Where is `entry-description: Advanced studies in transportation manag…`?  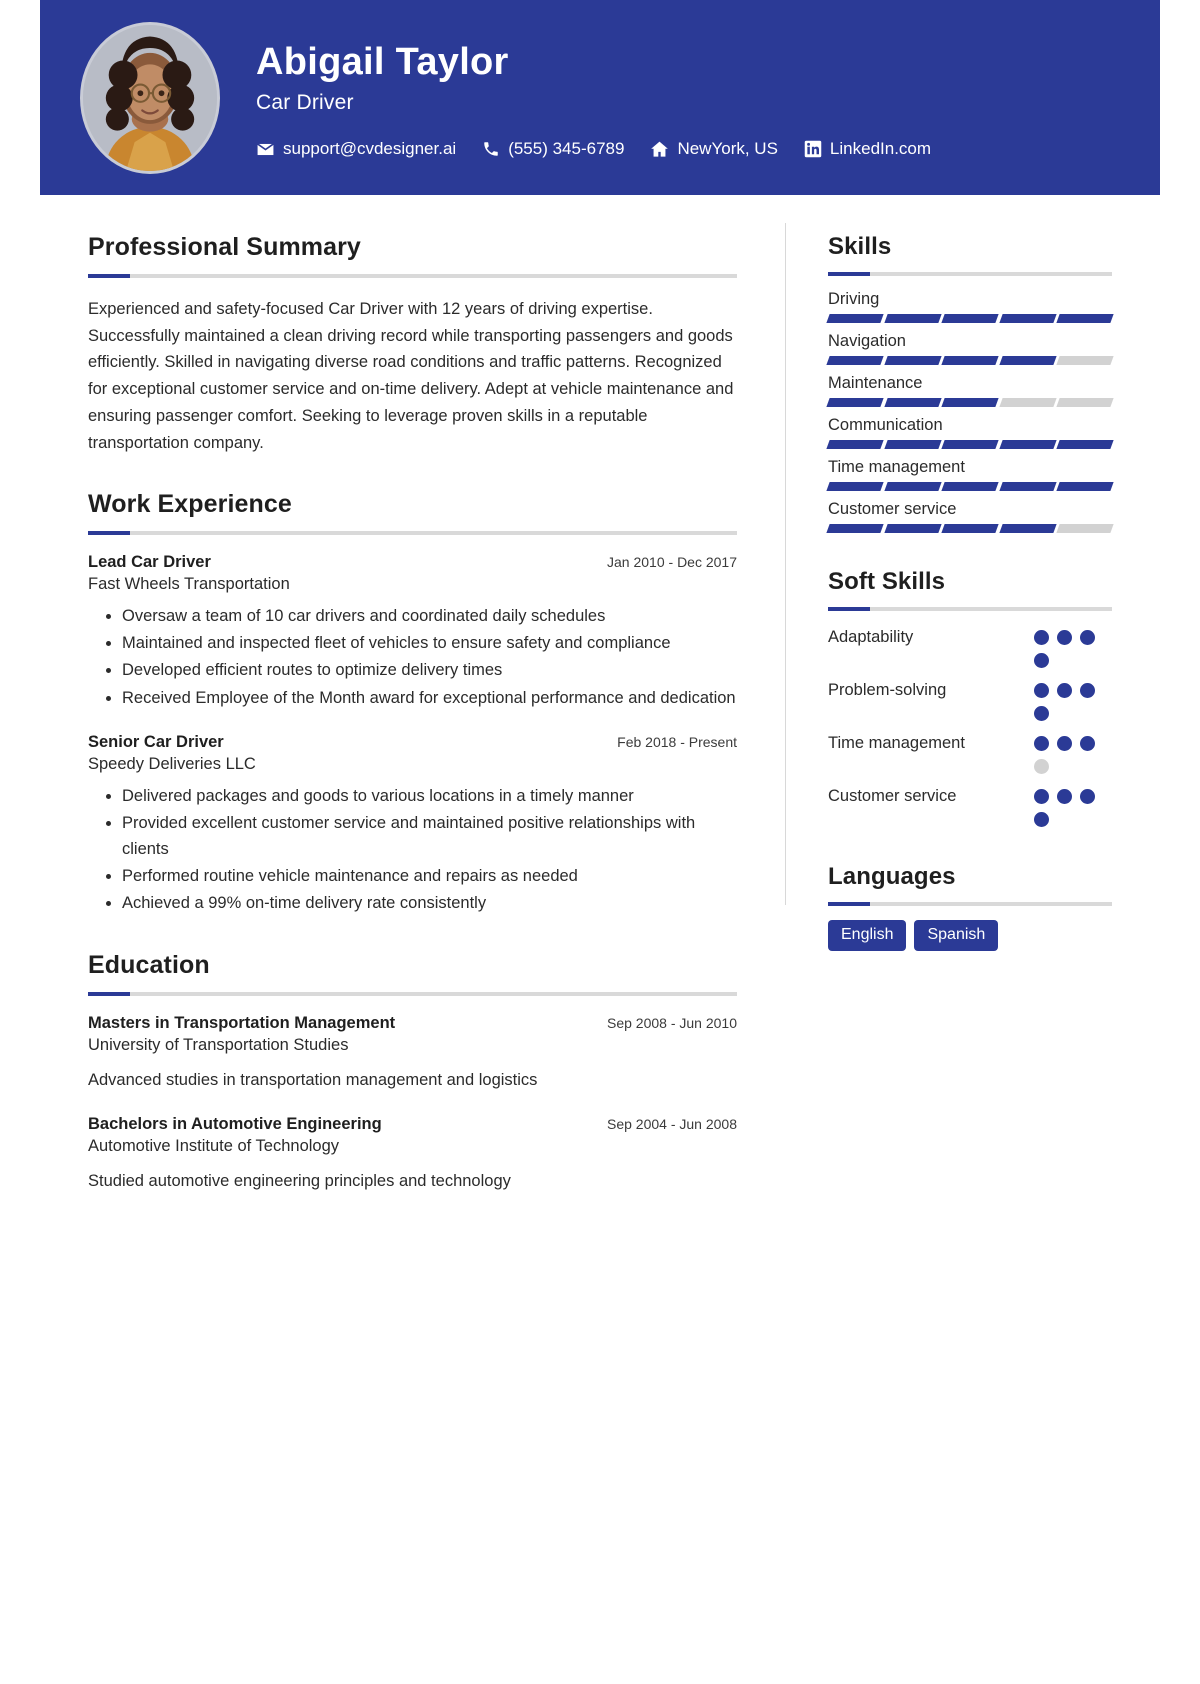 entry-description: Advanced studies in transportation manag… is located at coordinates (313, 1079).